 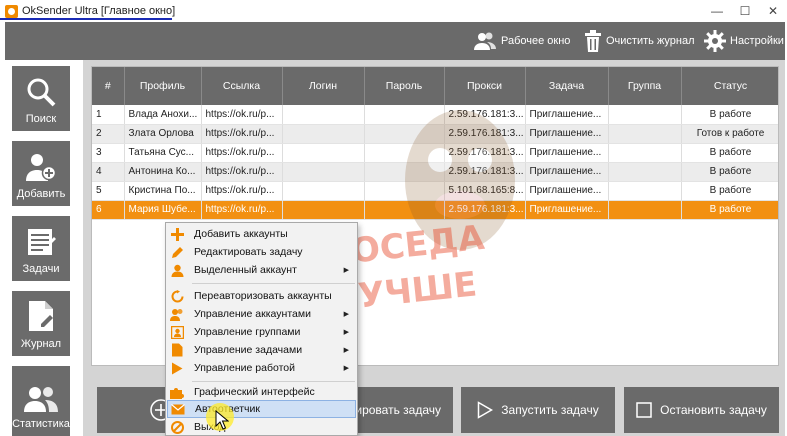 What do you see at coordinates (538, 410) in the screenshot?
I see `start-task-button: Запустить задачу` at bounding box center [538, 410].